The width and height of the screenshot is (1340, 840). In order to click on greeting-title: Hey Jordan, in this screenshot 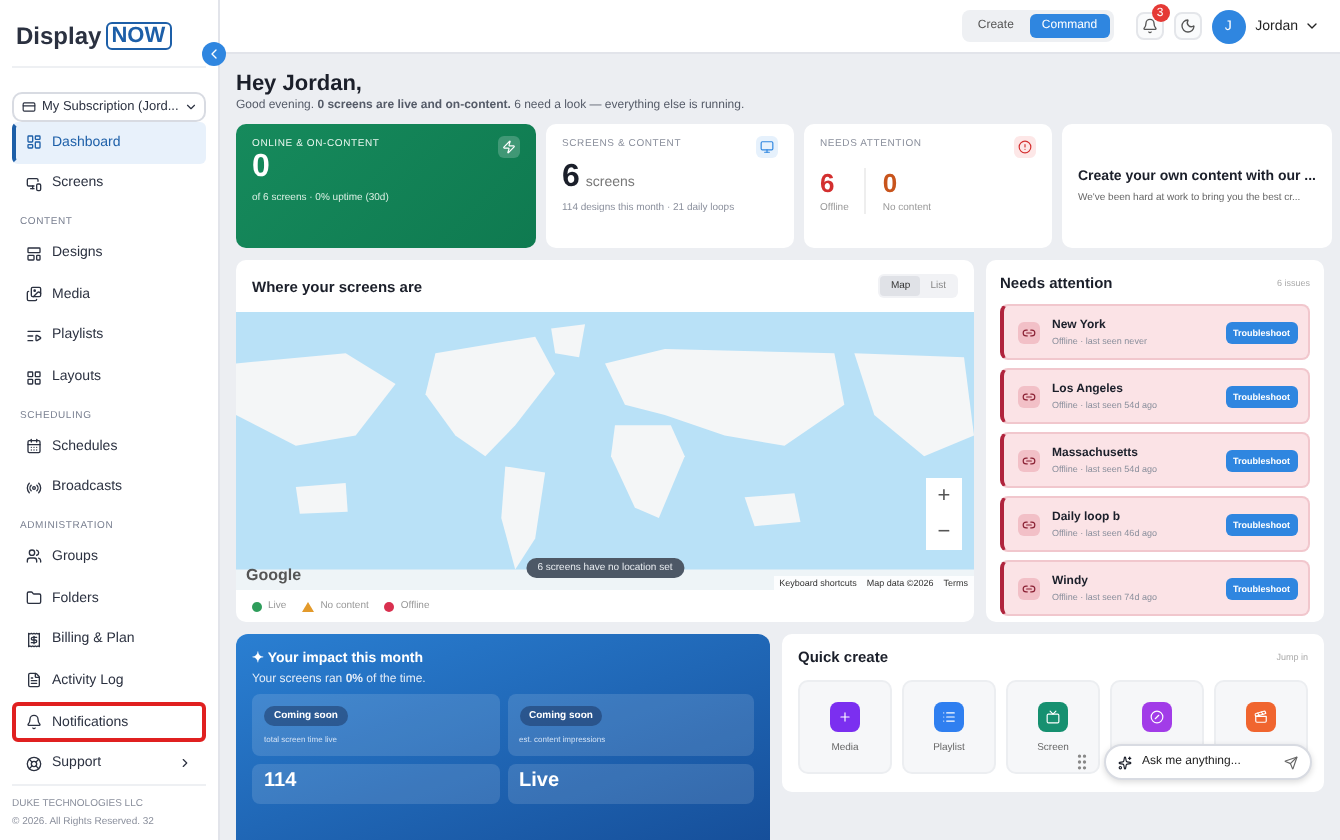, I will do `click(300, 84)`.